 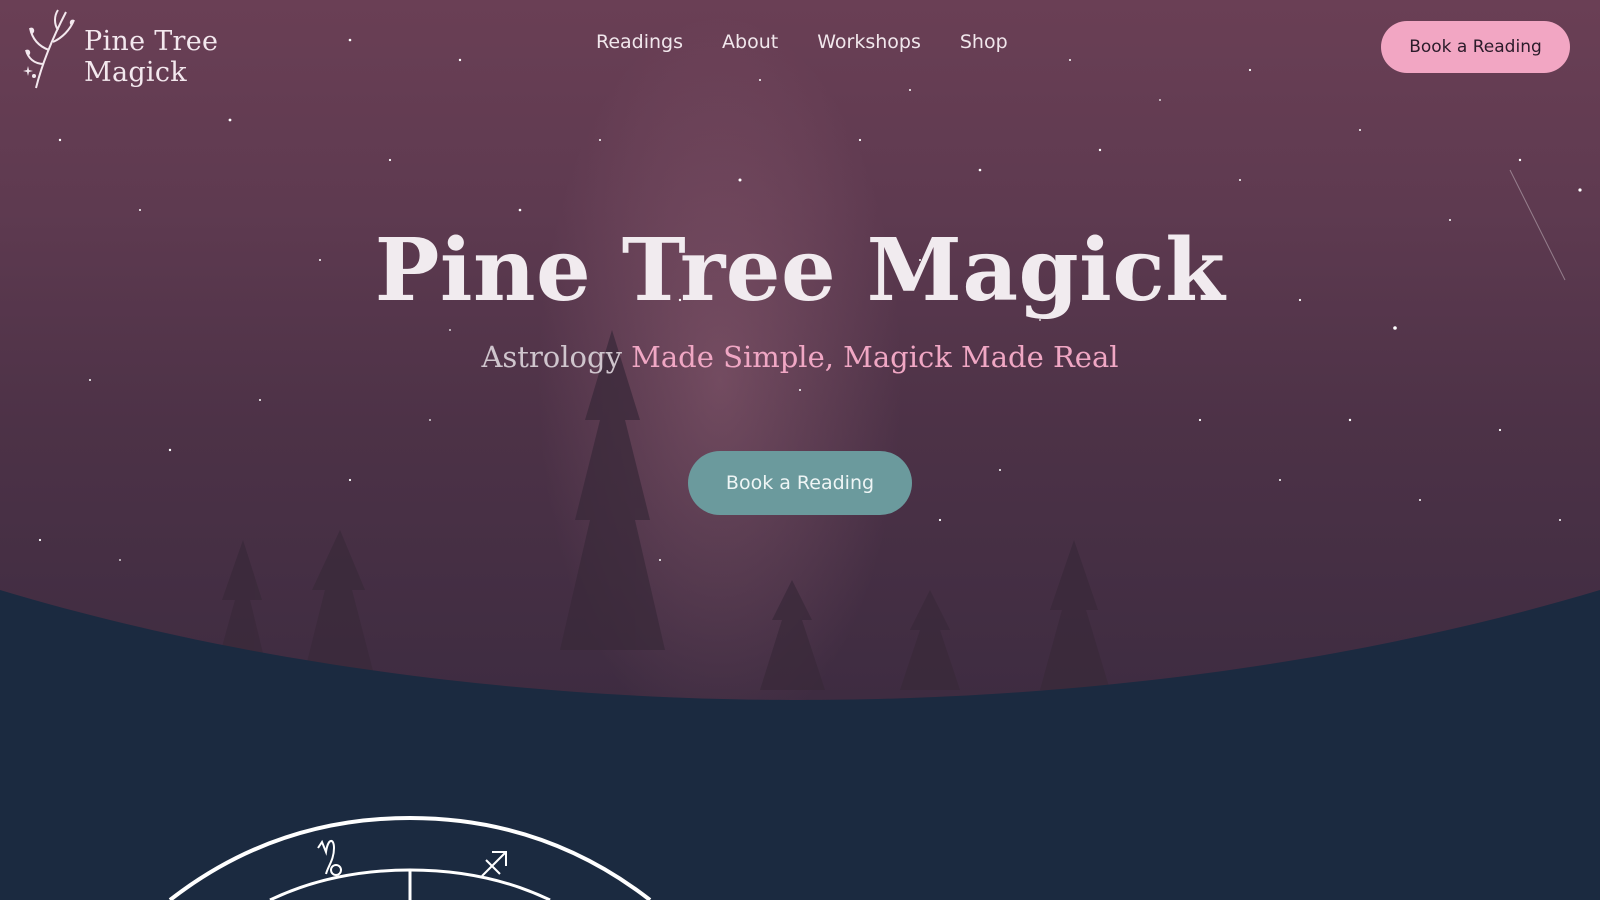 I want to click on nav-item-about: About, so click(x=750, y=42).